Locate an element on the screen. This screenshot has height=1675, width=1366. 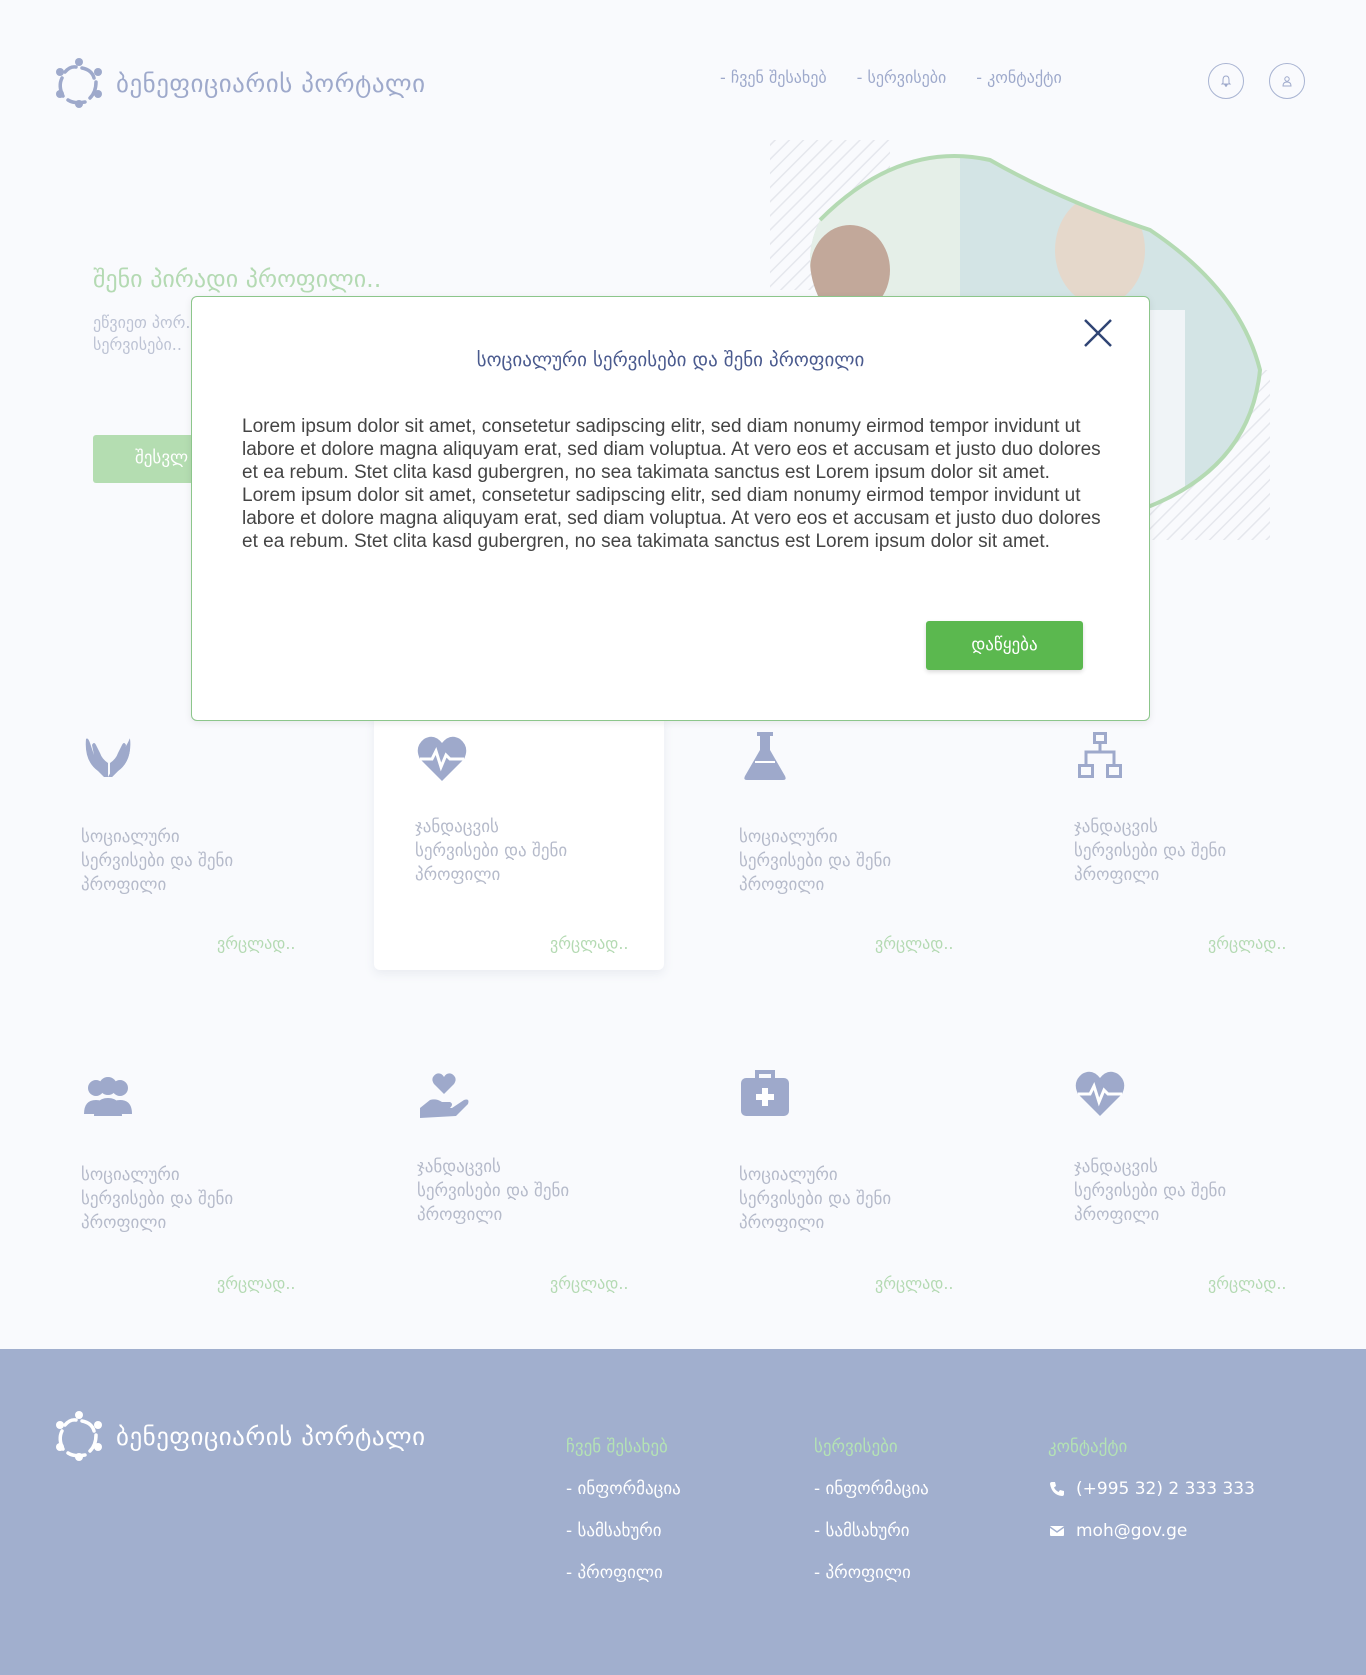
modal-title: სოციალური სერვისები და შენი პროფილი is located at coordinates (670, 360).